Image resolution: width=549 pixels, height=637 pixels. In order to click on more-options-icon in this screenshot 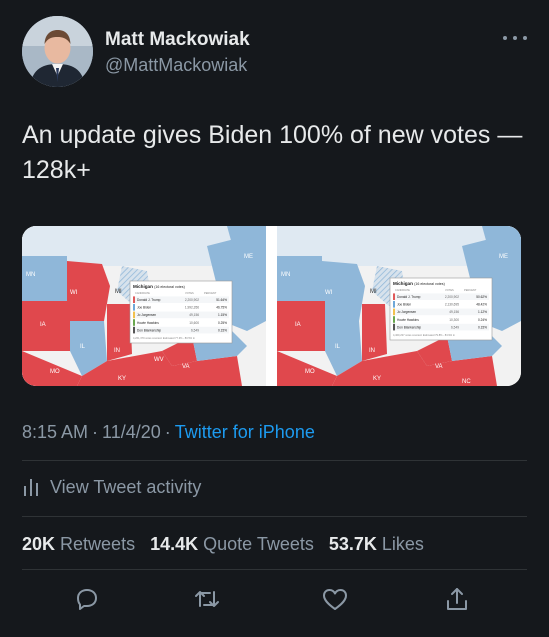, I will do `click(515, 38)`.